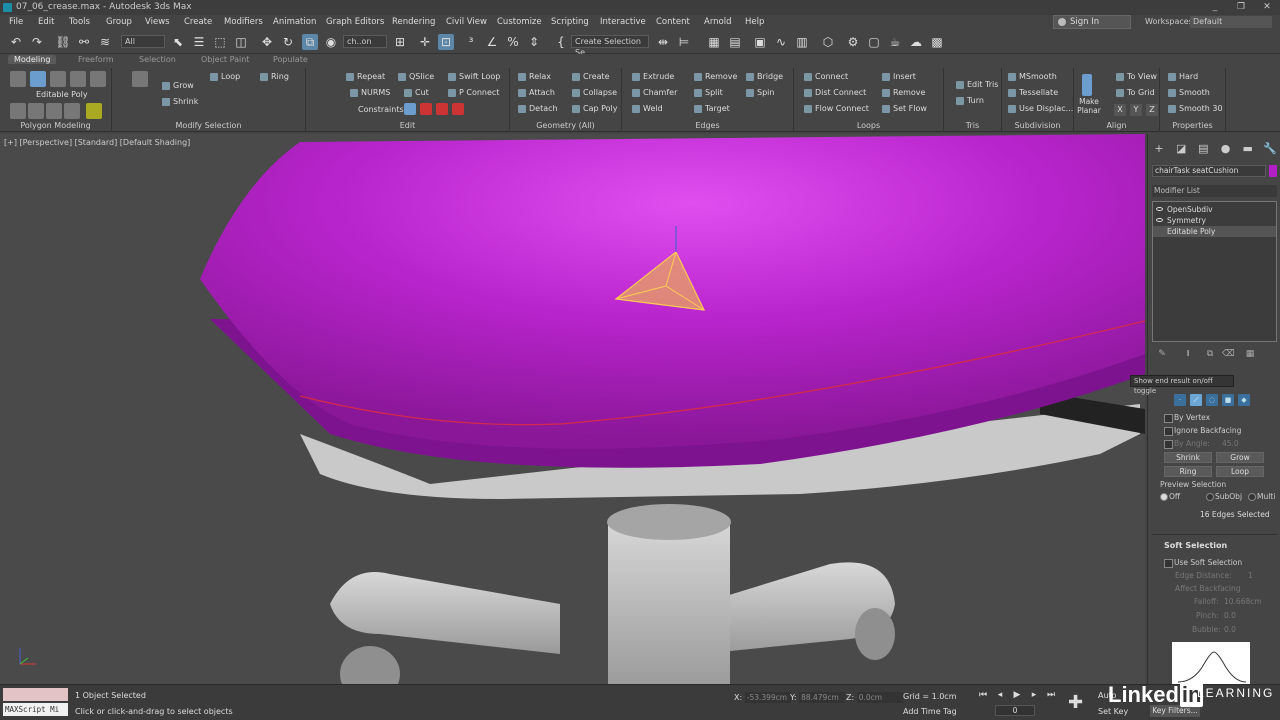 The width and height of the screenshot is (1280, 720). Describe the element at coordinates (446, 42) in the screenshot. I see `keyboard-shortcut-override-icon: ⊡` at that location.